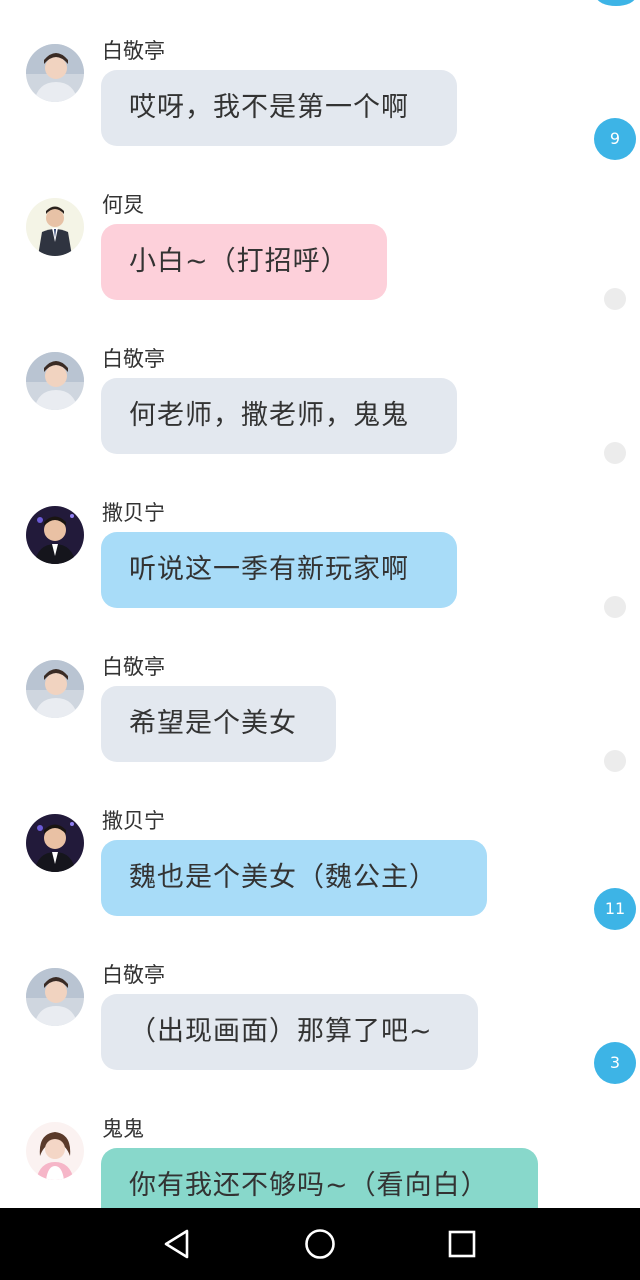 This screenshot has width=640, height=1280. What do you see at coordinates (615, 909) in the screenshot?
I see `unread-badge: 11` at bounding box center [615, 909].